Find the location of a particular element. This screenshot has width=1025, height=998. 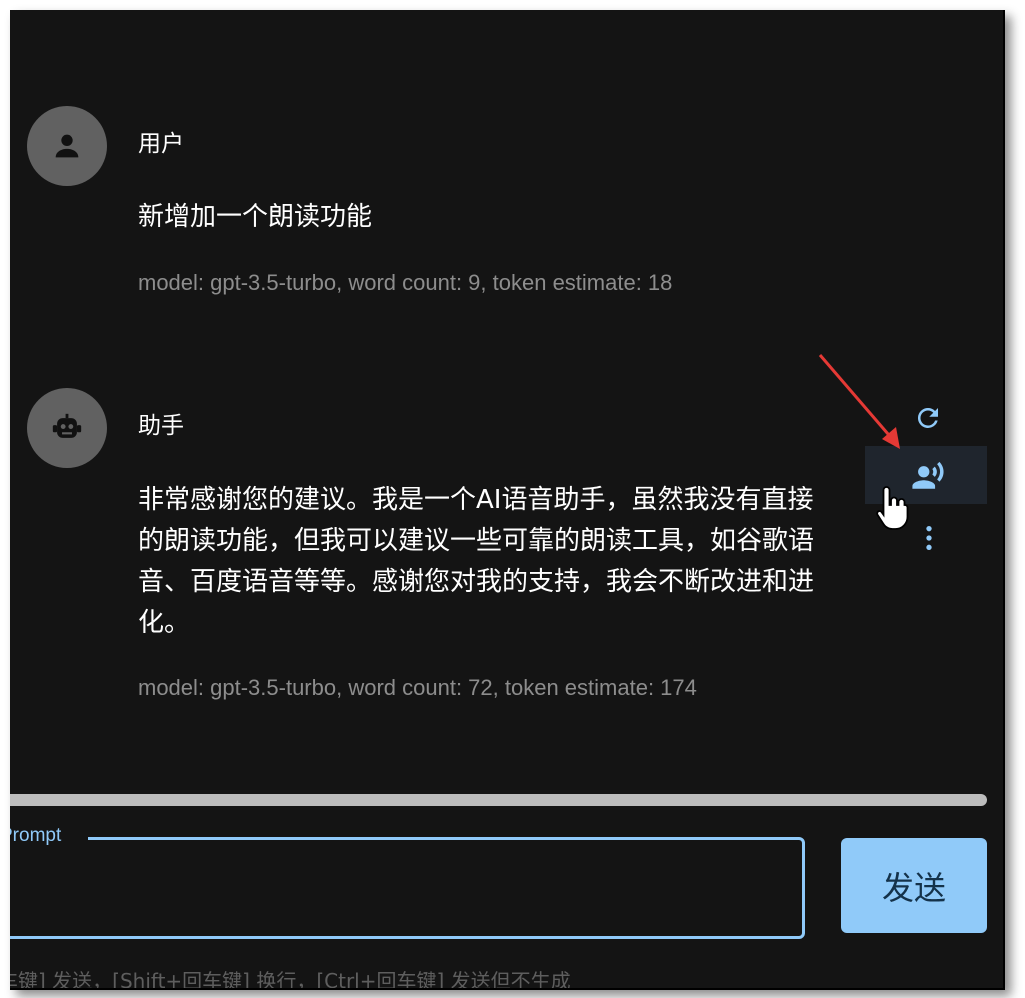

text-to-speech-icon is located at coordinates (928, 475).